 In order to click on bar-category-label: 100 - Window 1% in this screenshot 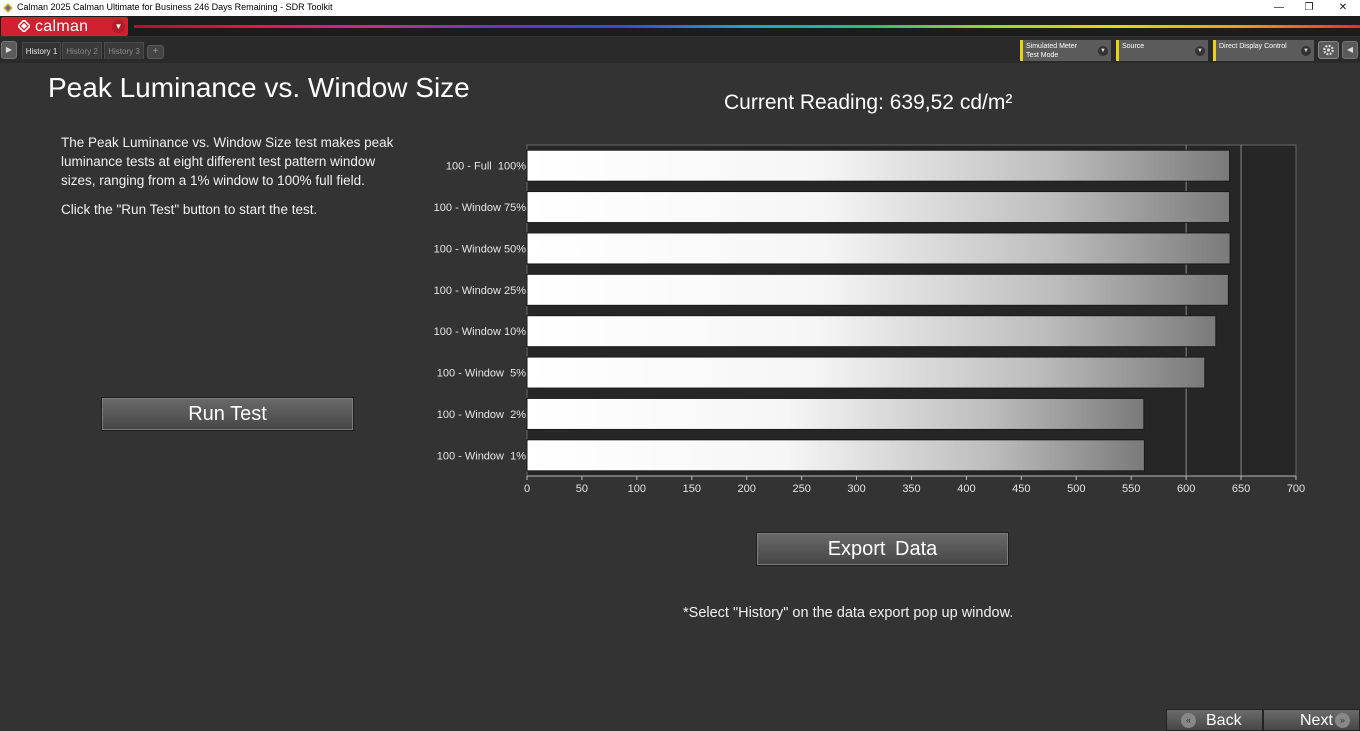, I will do `click(481, 456)`.